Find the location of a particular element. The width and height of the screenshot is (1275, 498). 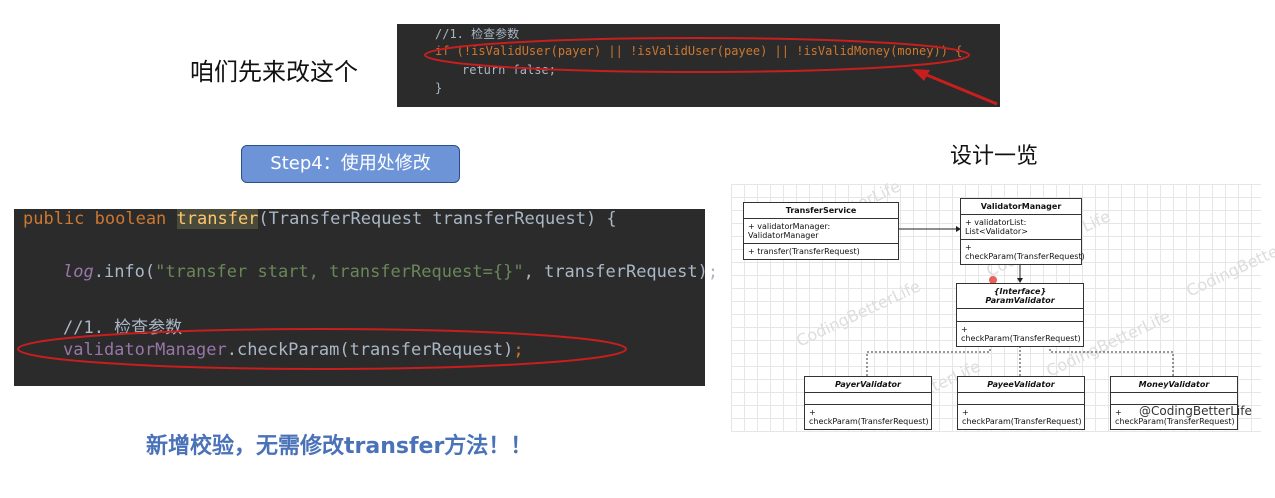

interface-stereotype: {Interface} is located at coordinates (1020, 291).